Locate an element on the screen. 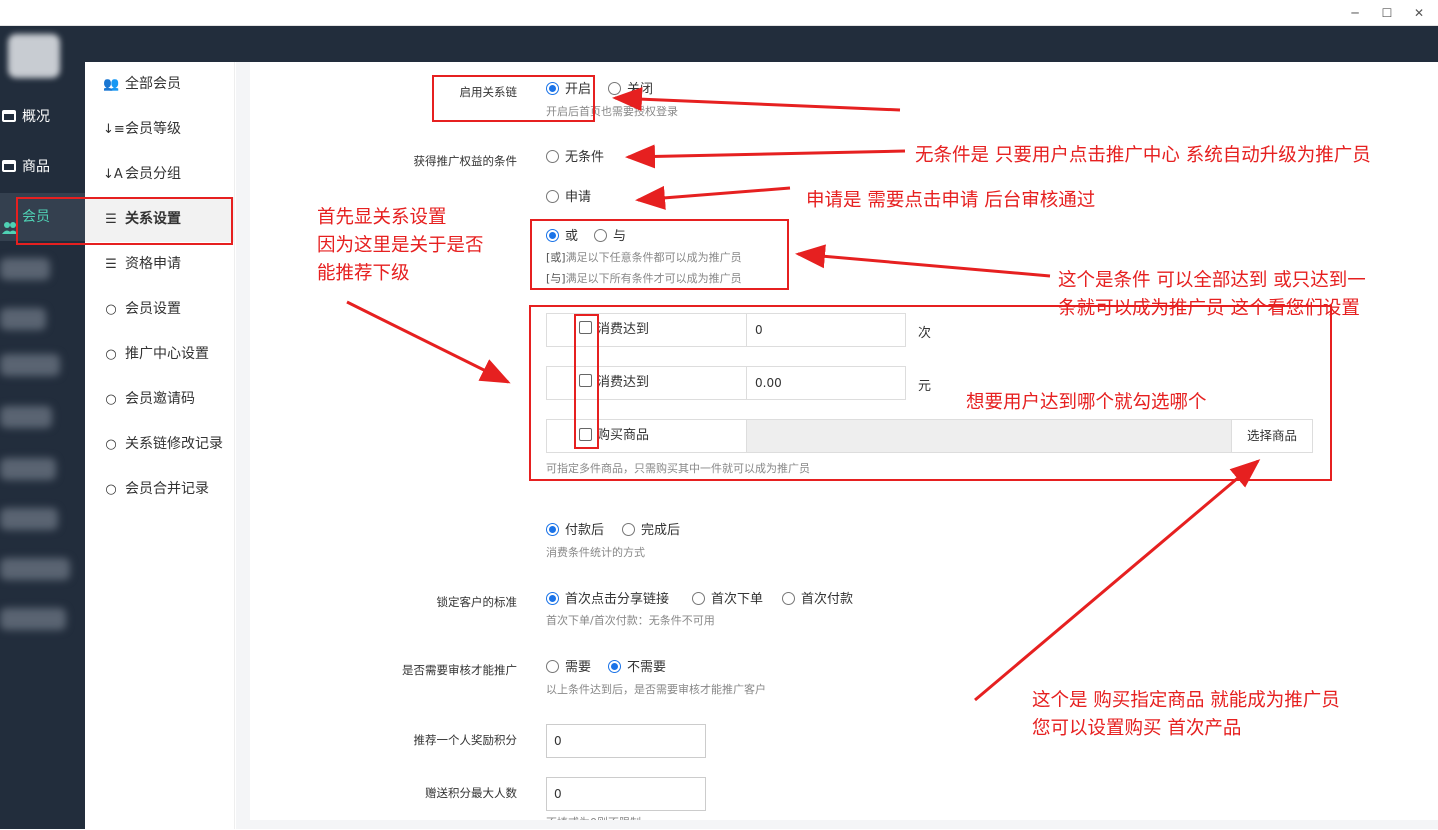  box-icon is located at coordinates (9, 116).